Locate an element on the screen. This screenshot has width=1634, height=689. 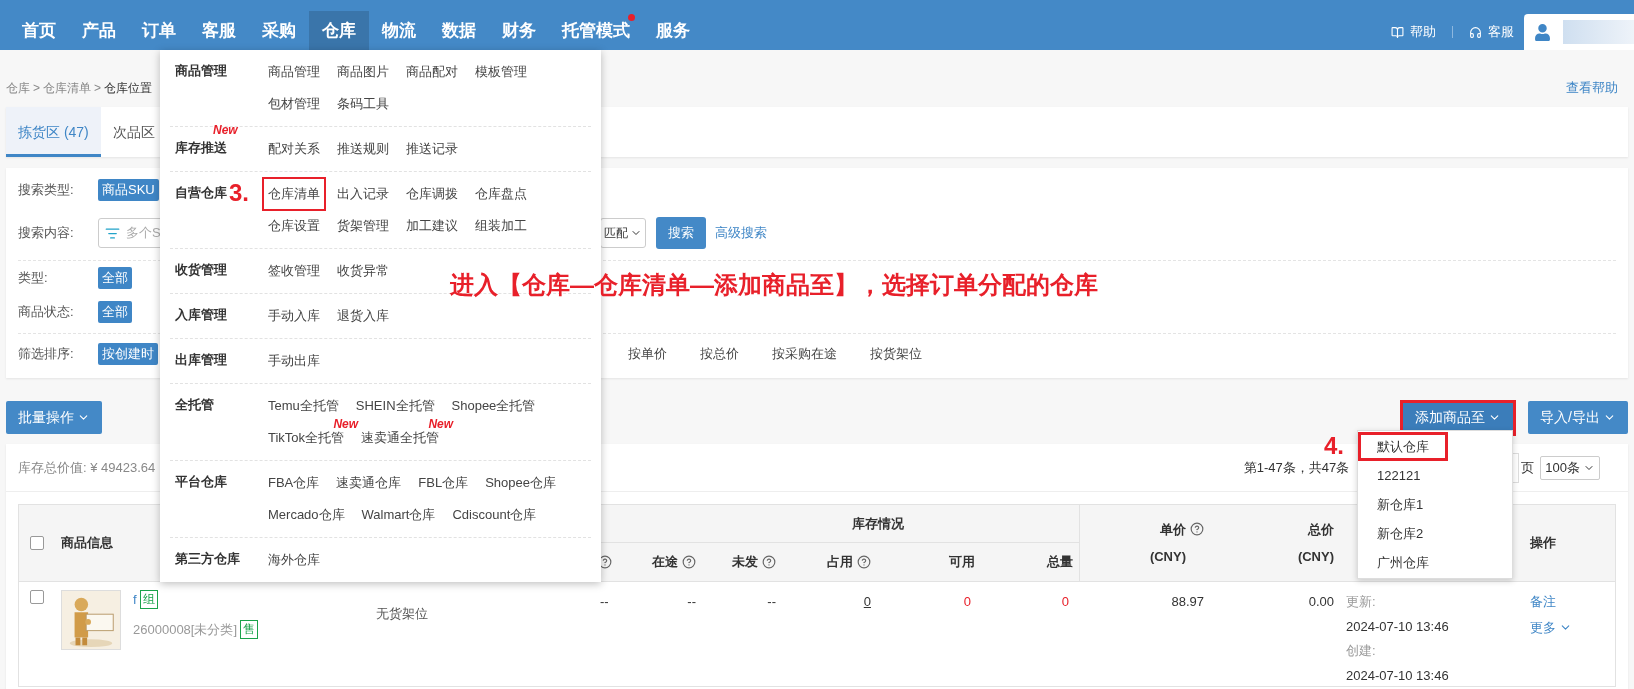
nav-item: 首页 is located at coordinates (39, 30).